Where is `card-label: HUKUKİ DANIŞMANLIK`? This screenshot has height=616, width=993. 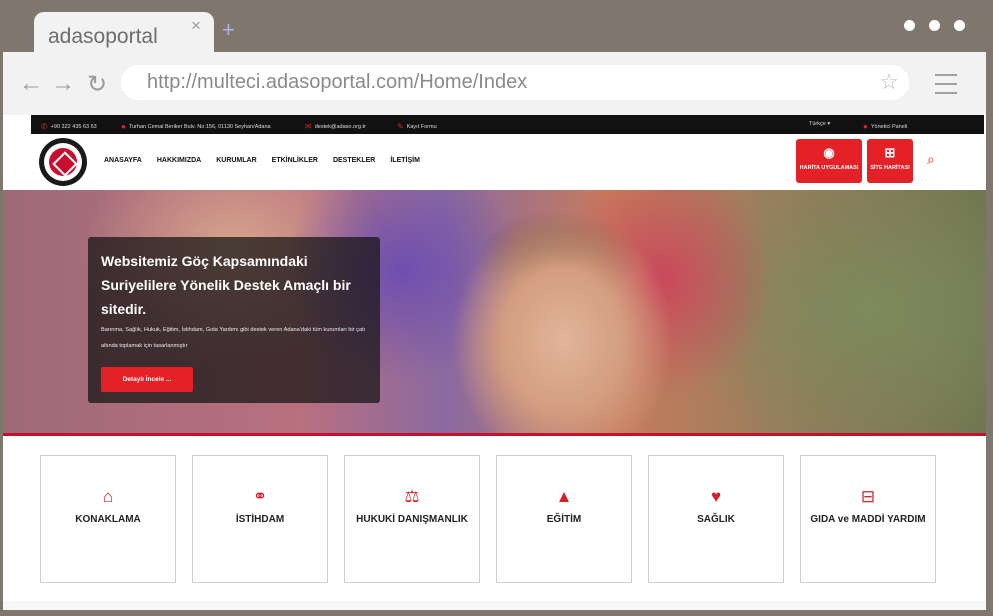
card-label: HUKUKİ DANIŞMANLIK is located at coordinates (412, 519).